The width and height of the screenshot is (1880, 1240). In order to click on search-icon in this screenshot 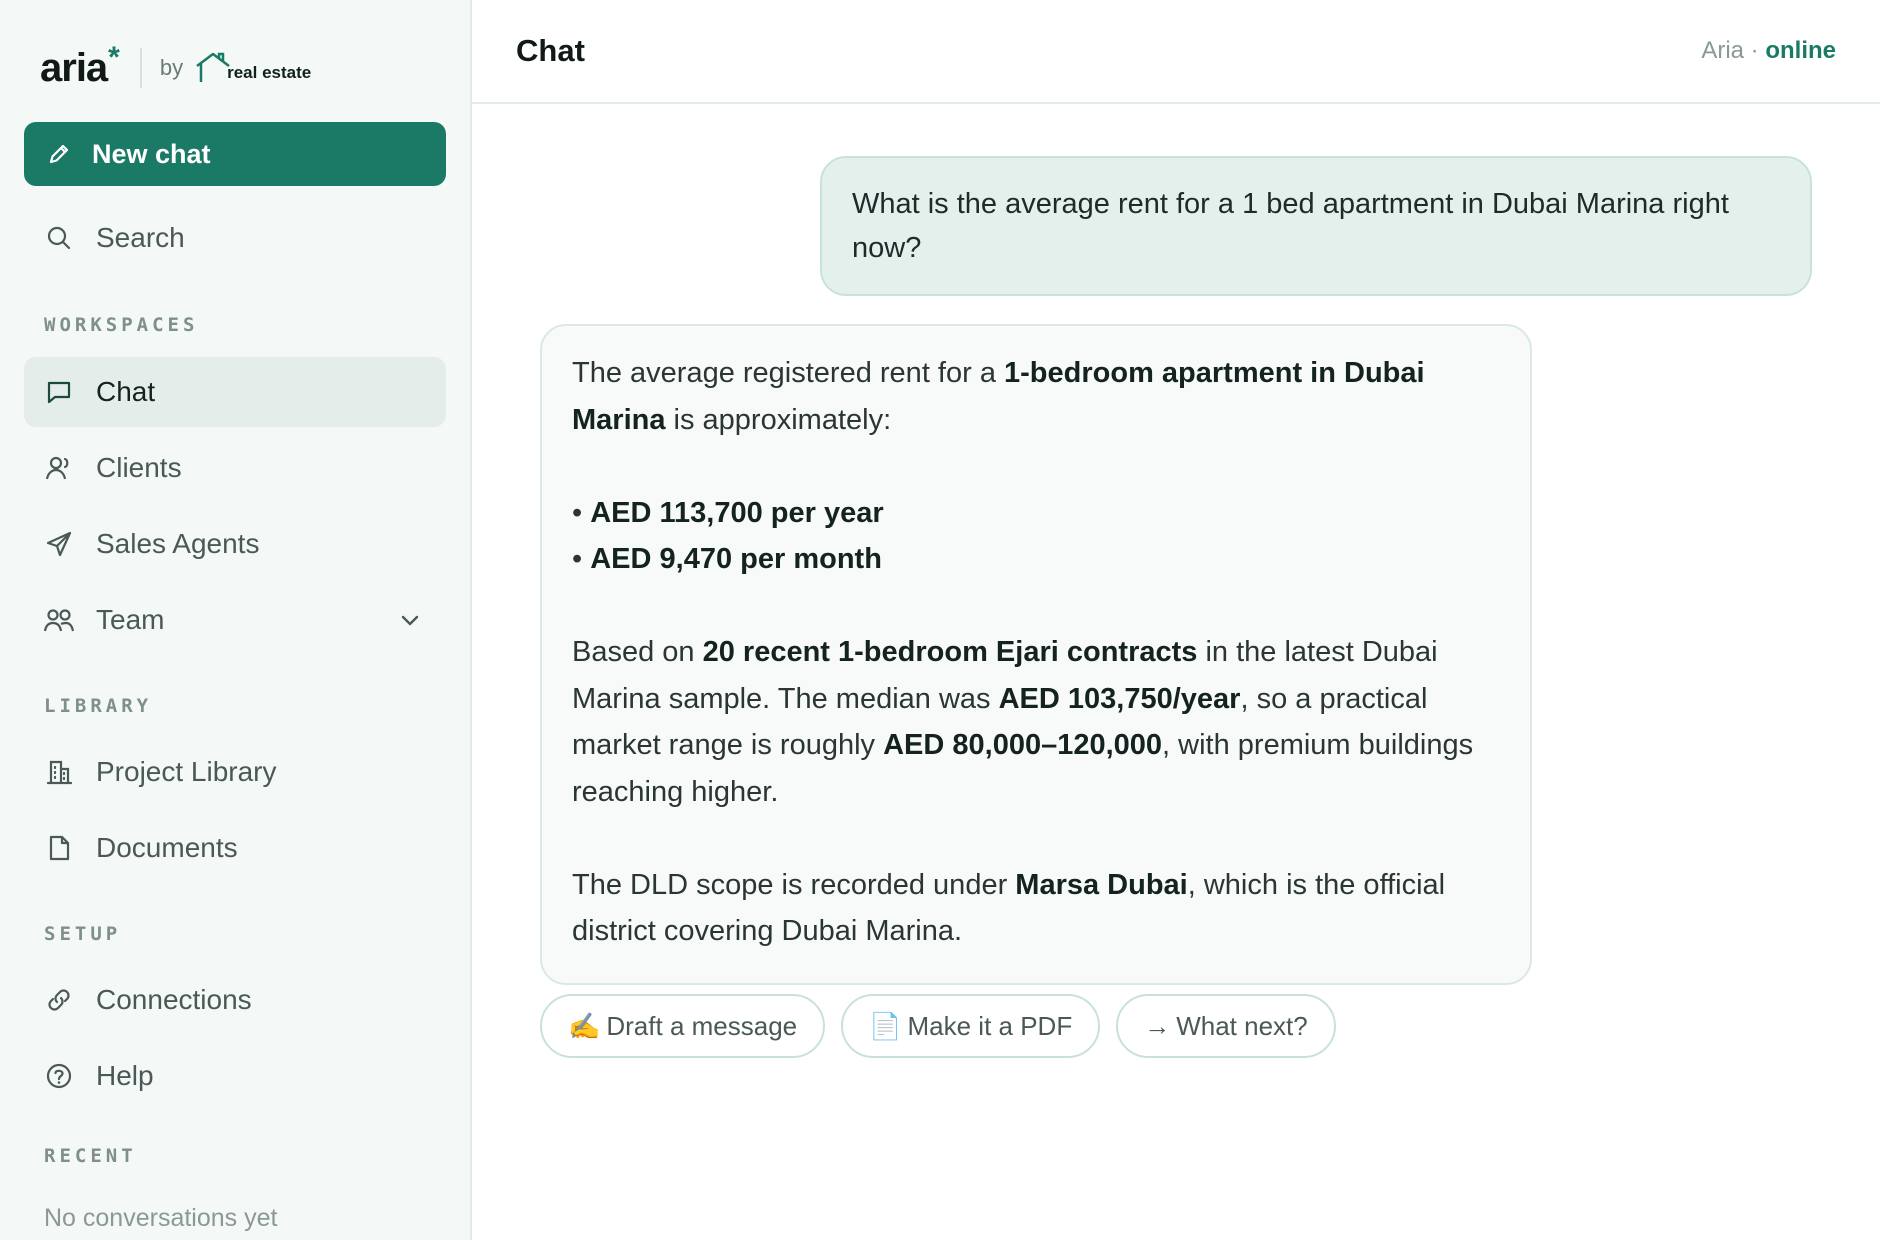, I will do `click(59, 238)`.